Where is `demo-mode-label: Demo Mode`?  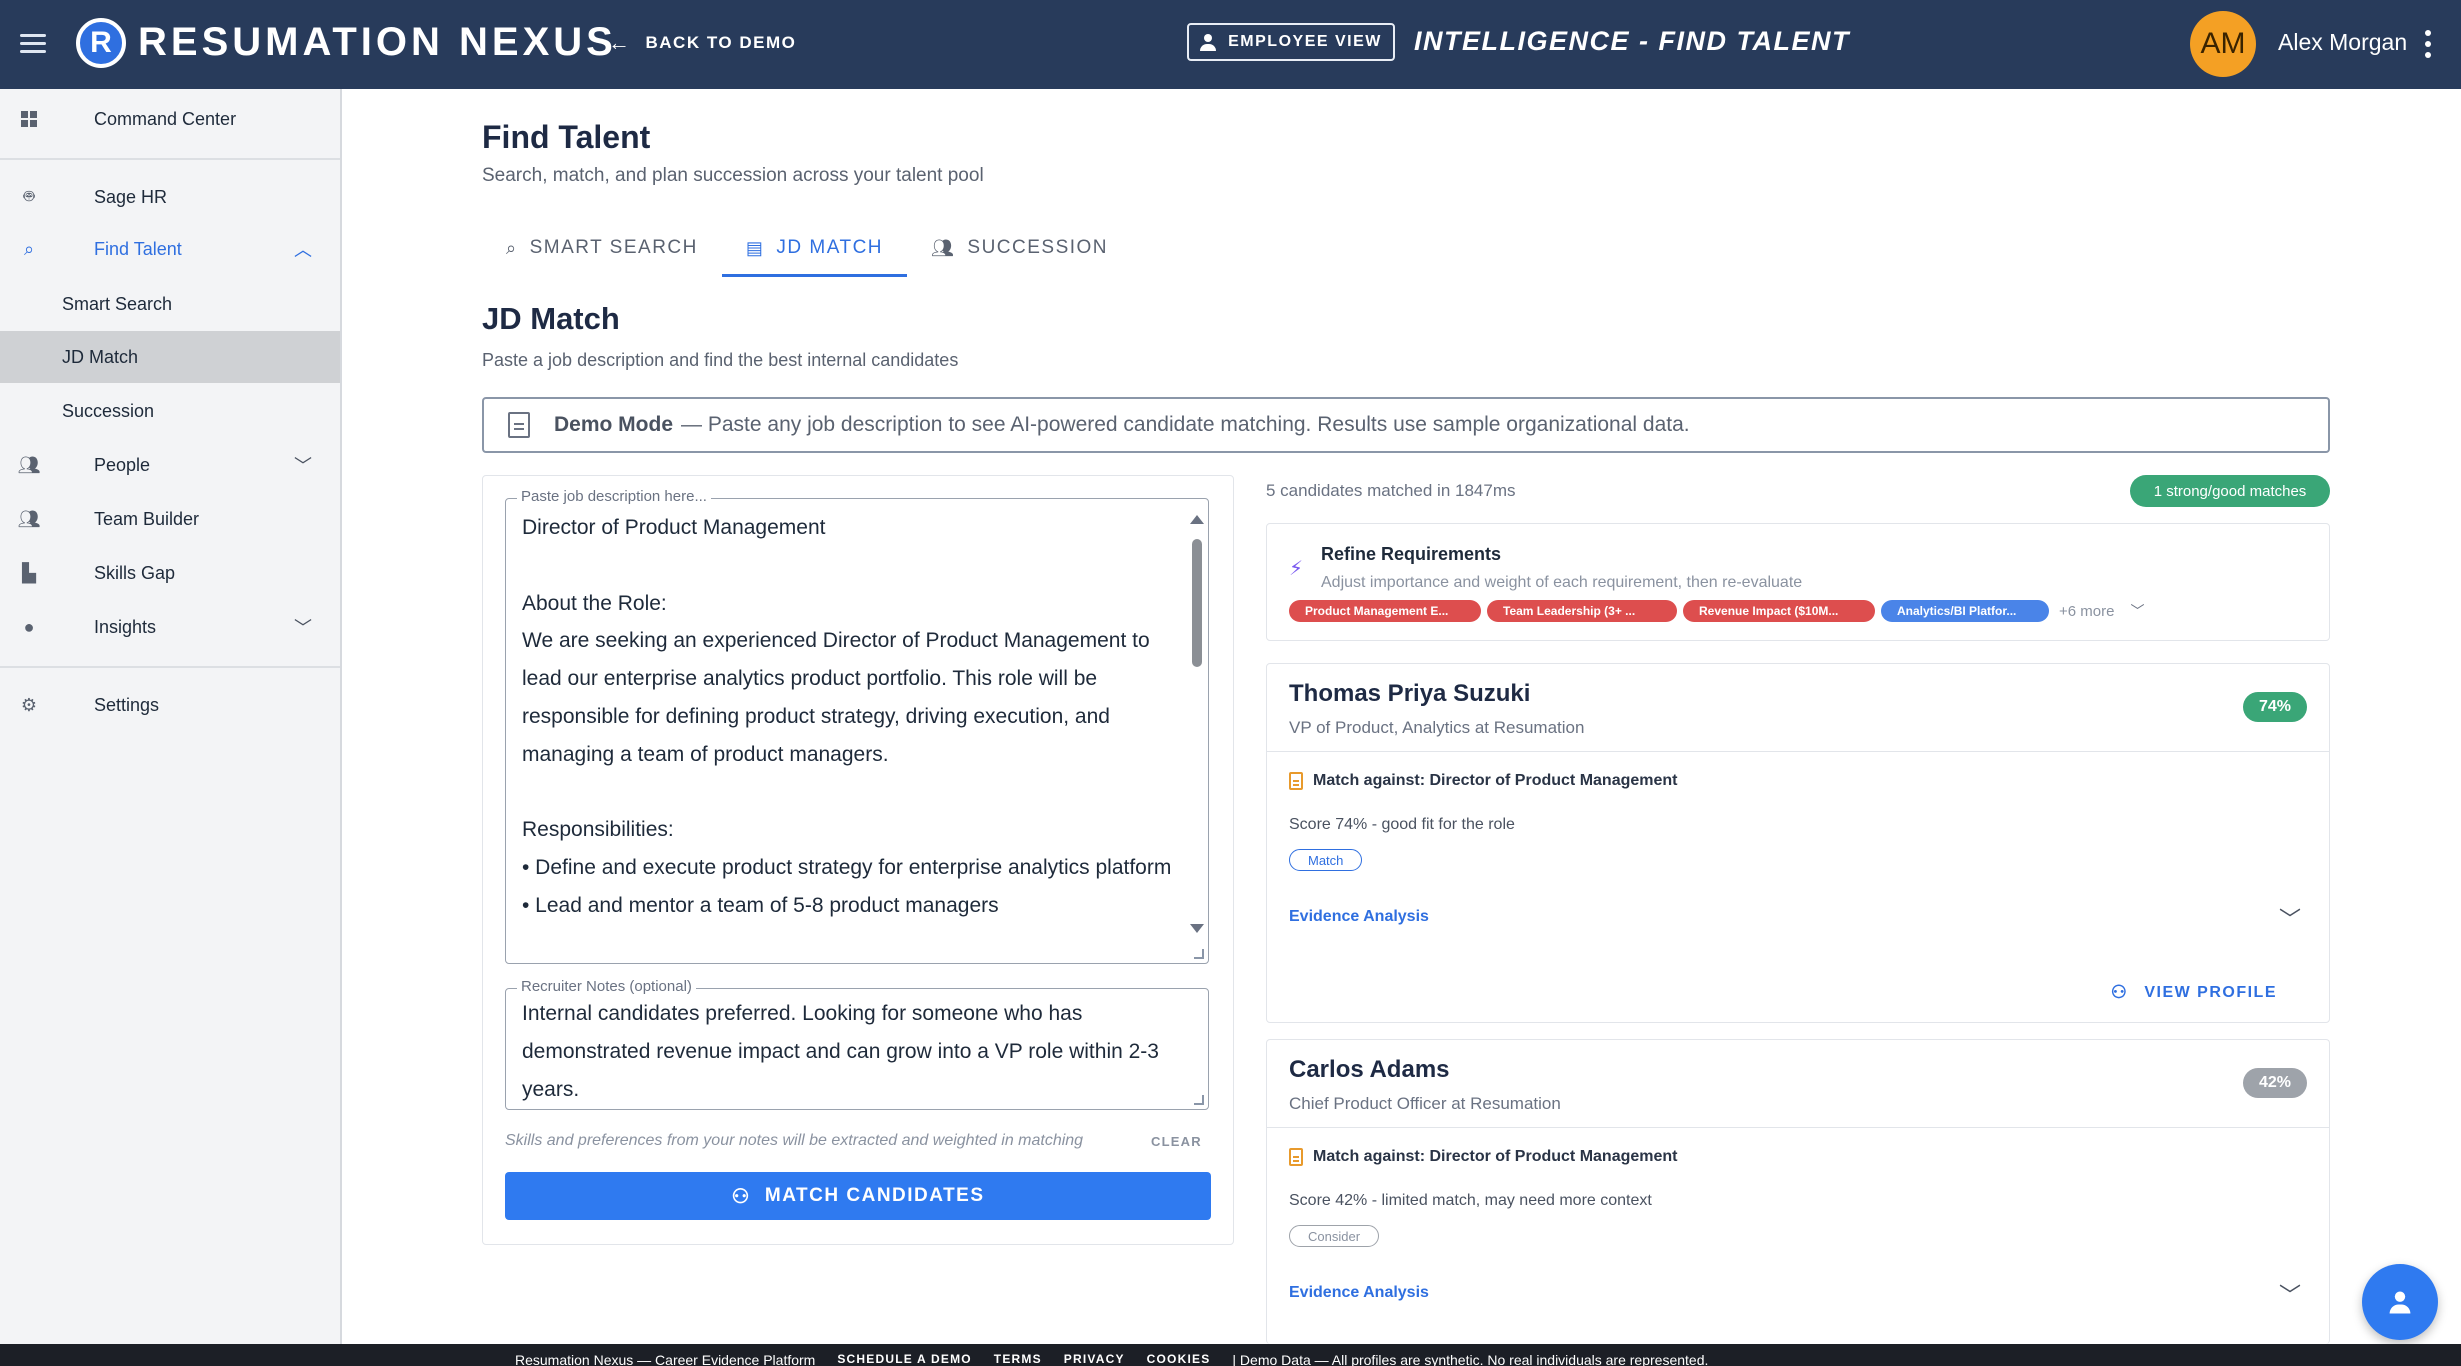 demo-mode-label: Demo Mode is located at coordinates (614, 424).